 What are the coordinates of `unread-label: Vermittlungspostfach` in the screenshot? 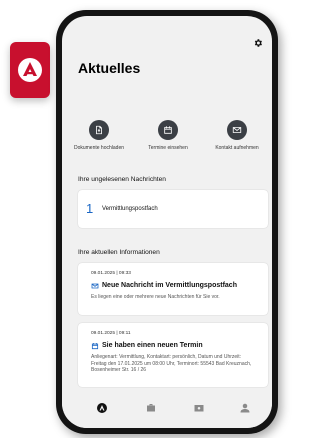 It's located at (130, 209).